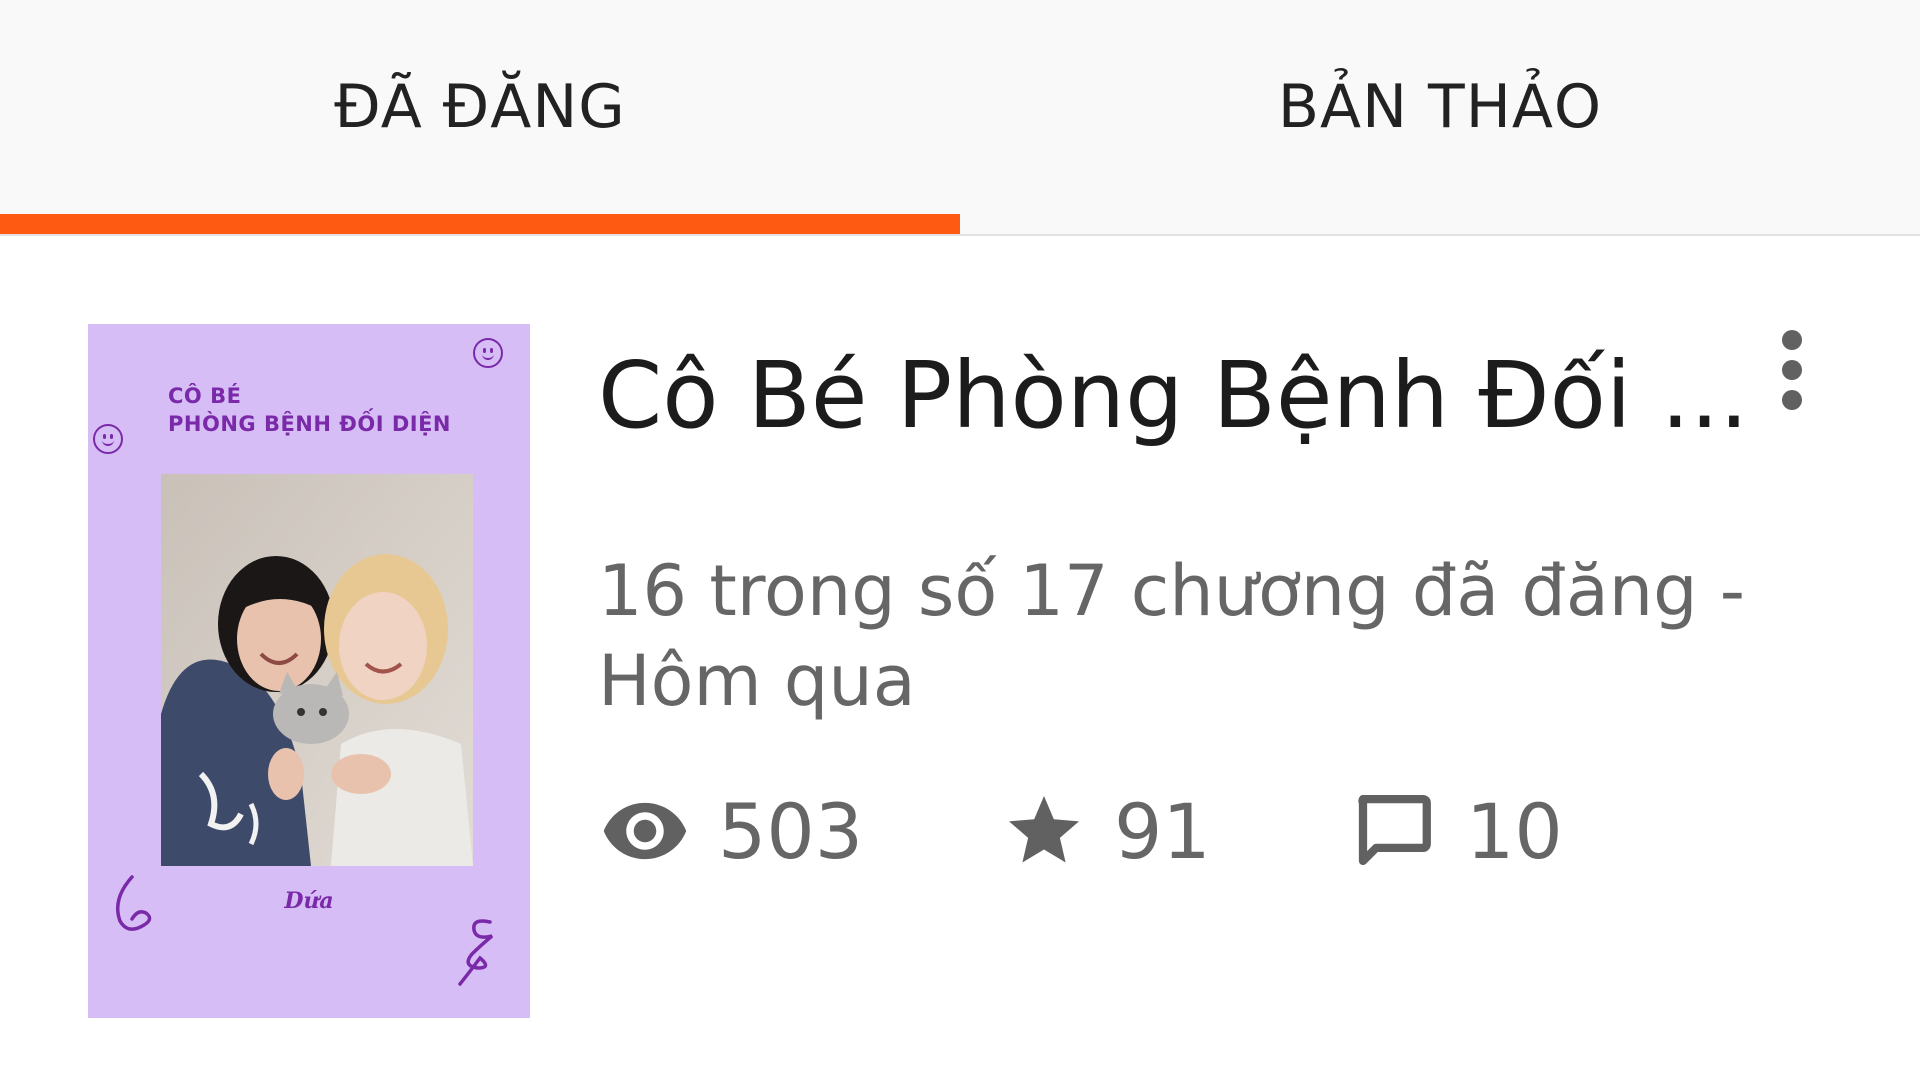 The width and height of the screenshot is (1920, 1075). What do you see at coordinates (1440, 107) in the screenshot?
I see `tab-drafts-label: BẢN THẢO` at bounding box center [1440, 107].